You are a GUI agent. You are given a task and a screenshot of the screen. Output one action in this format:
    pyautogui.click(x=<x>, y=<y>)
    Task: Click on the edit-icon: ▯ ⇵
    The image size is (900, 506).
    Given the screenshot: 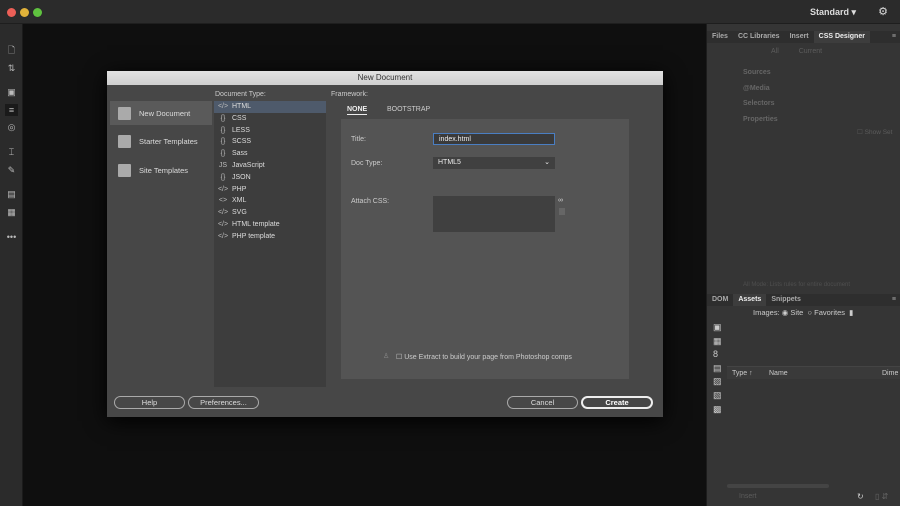 What is the action you would take?
    pyautogui.click(x=881, y=496)
    